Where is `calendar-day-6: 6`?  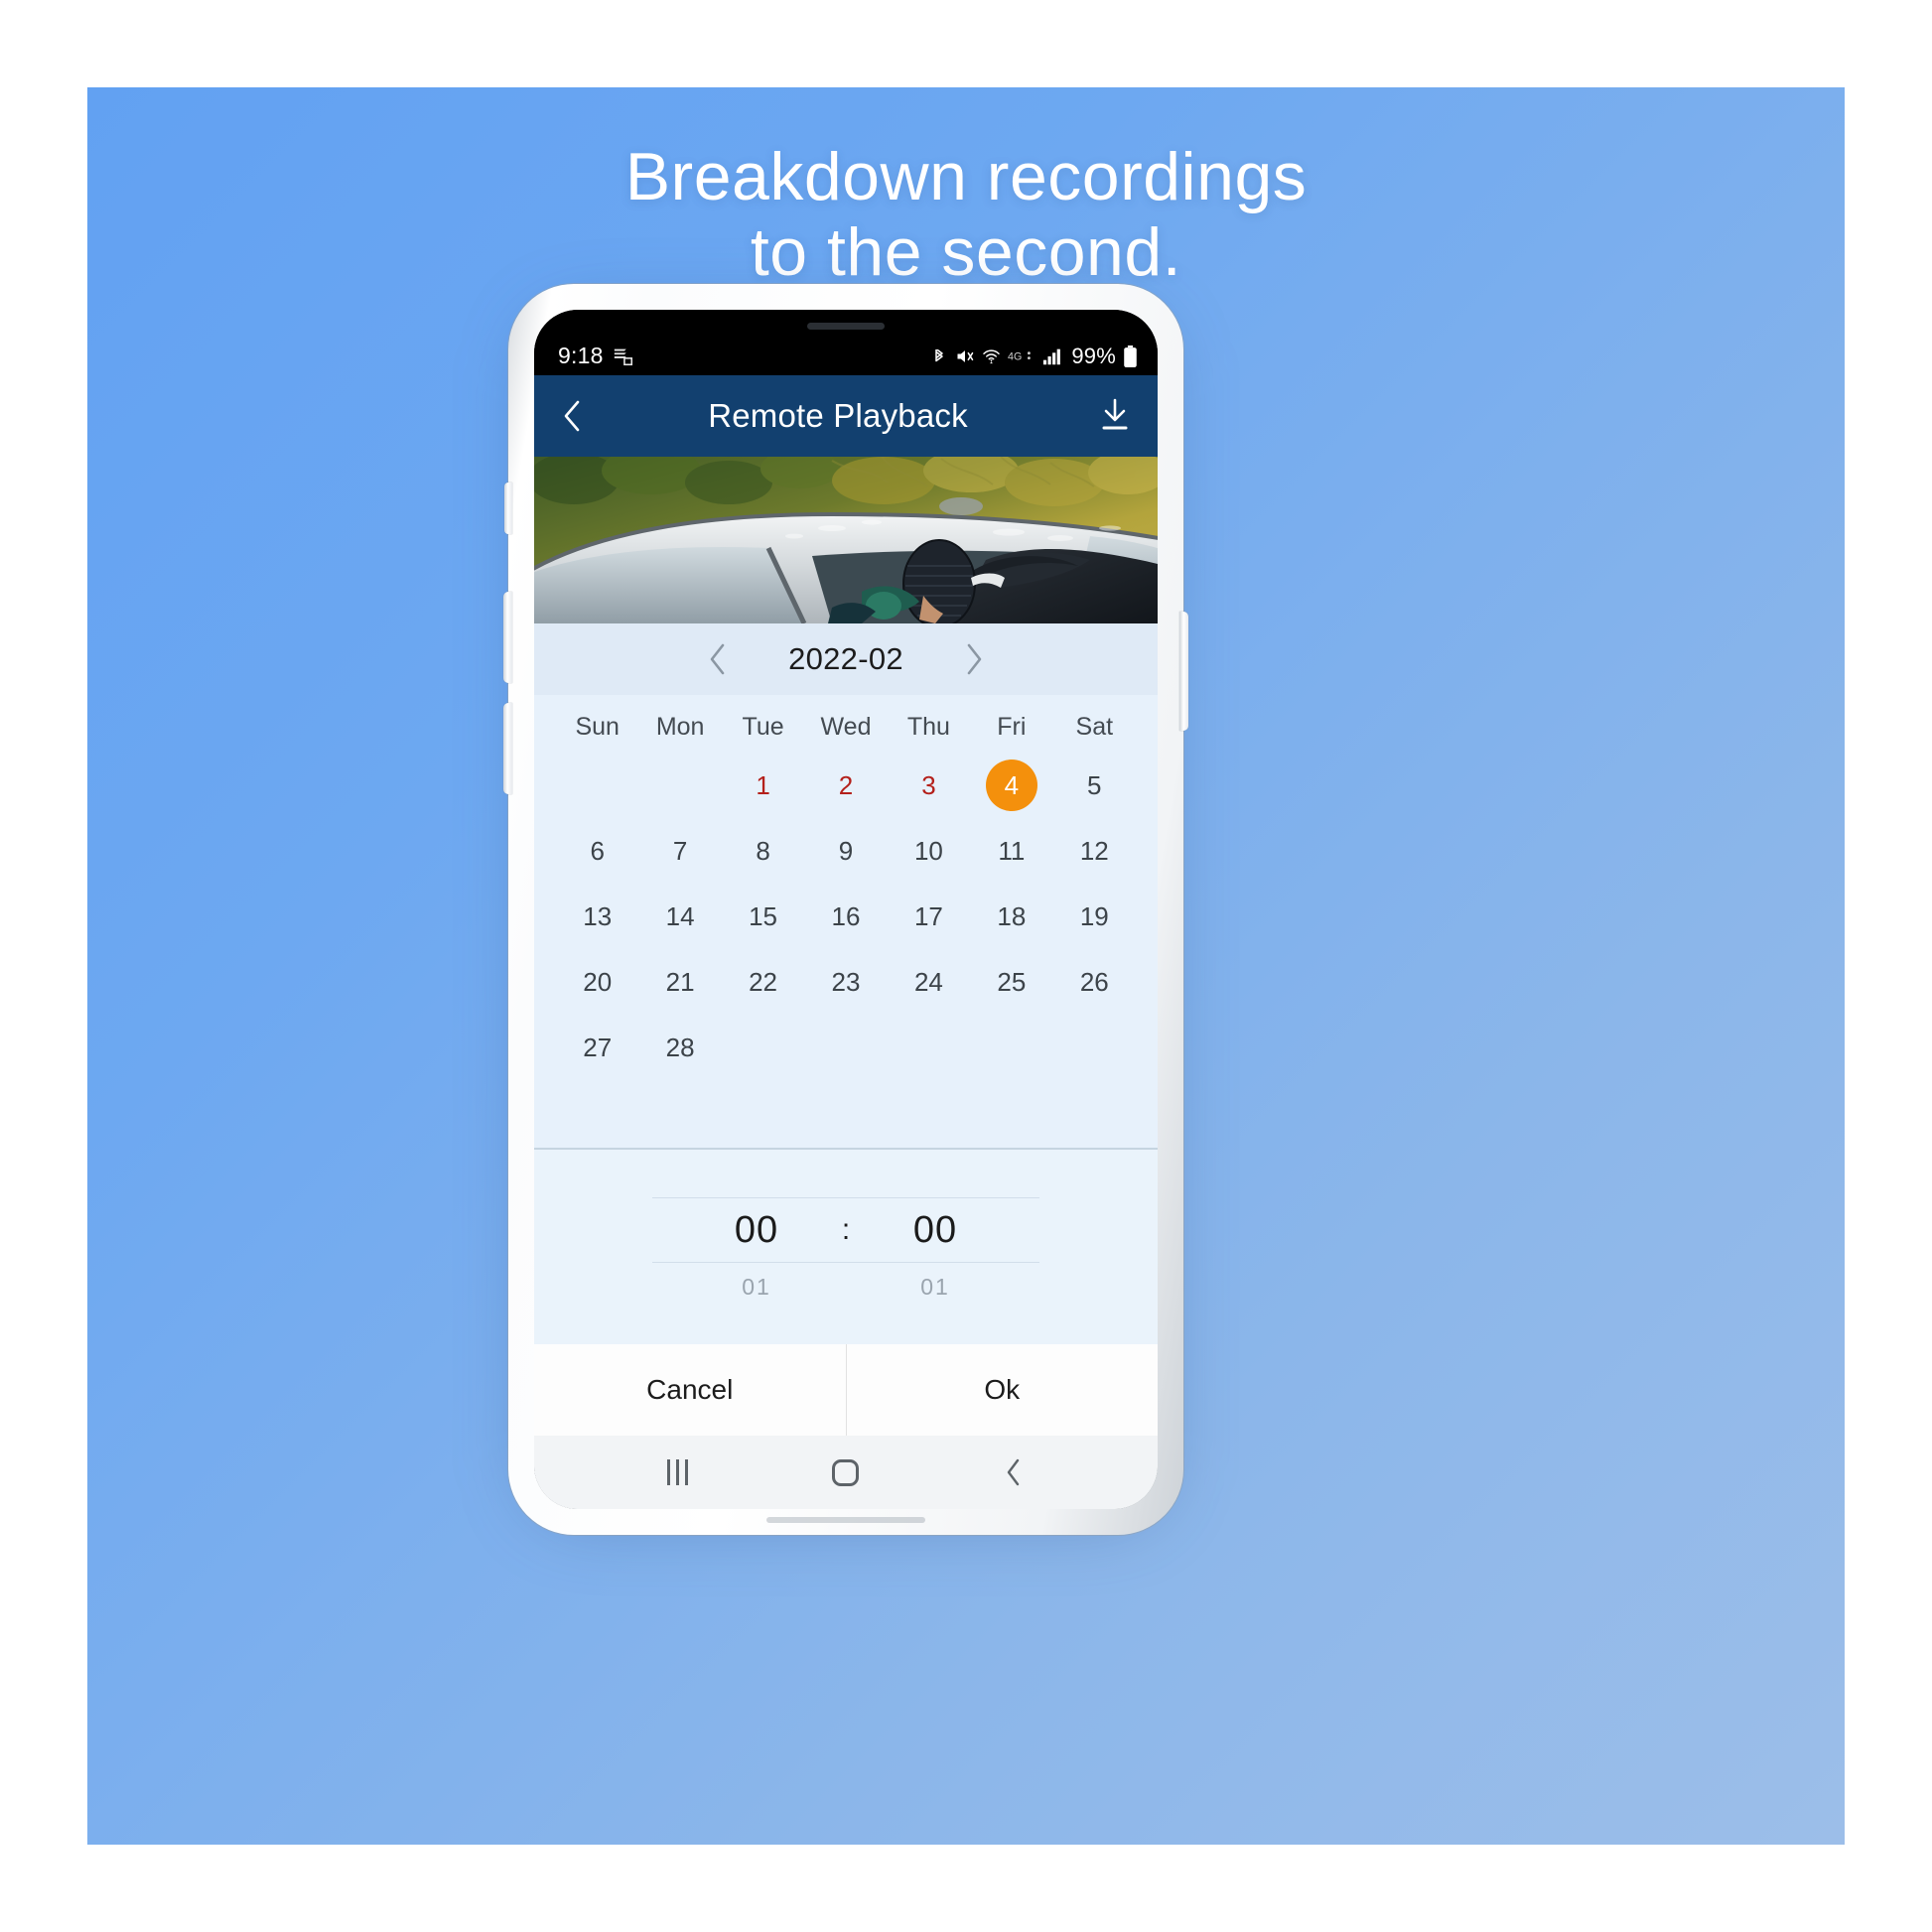
calendar-day-6: 6 is located at coordinates (597, 851).